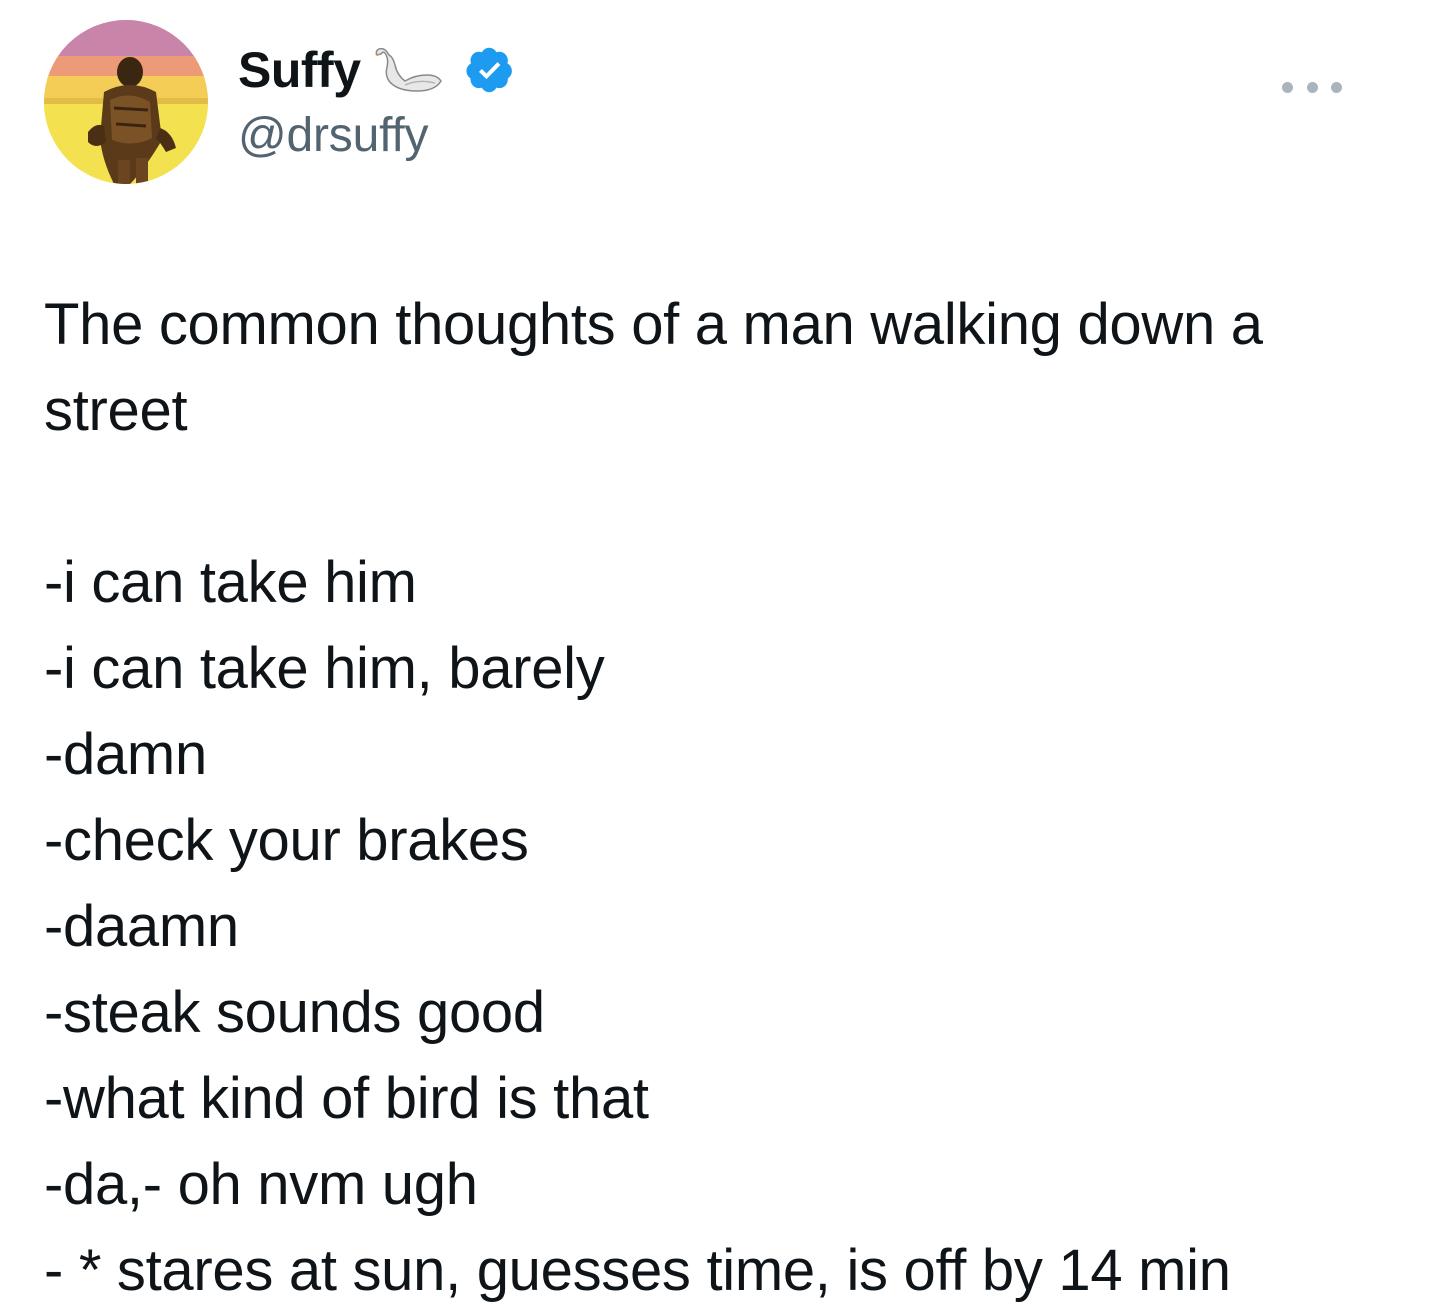  Describe the element at coordinates (141, 926) in the screenshot. I see `thought-line: -daamn` at that location.